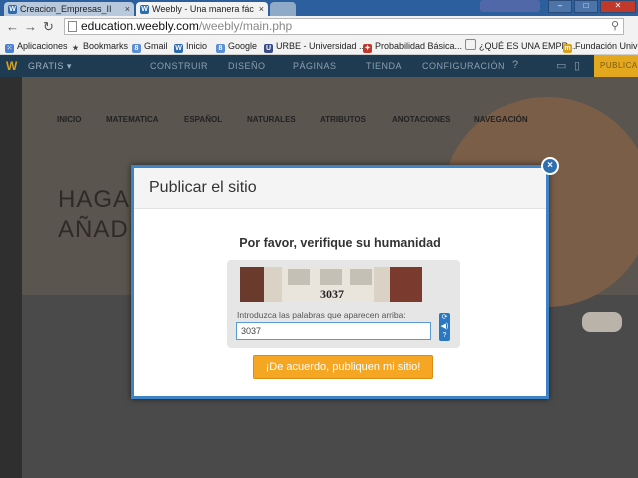 The image size is (638, 478). What do you see at coordinates (66, 9) in the screenshot?
I see `tab-label: Creacion_Empresas_II` at bounding box center [66, 9].